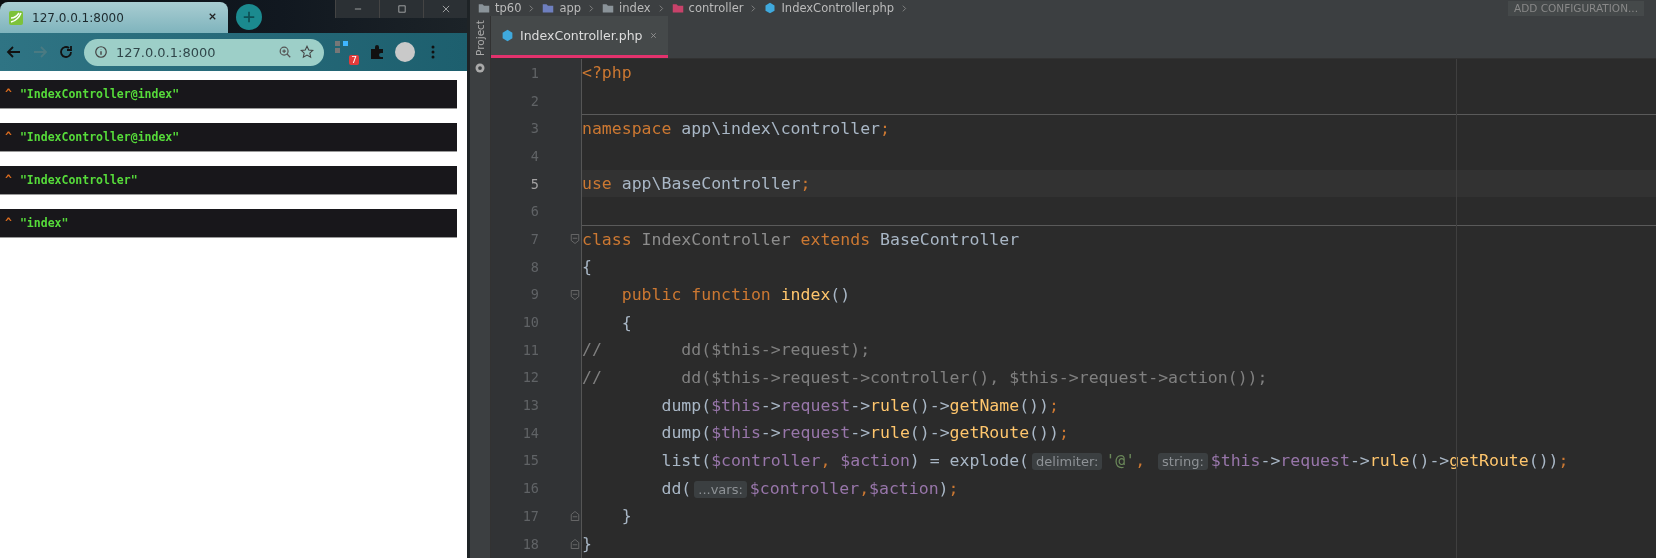 The image size is (1656, 558). Describe the element at coordinates (696, 184) in the screenshot. I see `code-line: use app\BaseController;` at that location.